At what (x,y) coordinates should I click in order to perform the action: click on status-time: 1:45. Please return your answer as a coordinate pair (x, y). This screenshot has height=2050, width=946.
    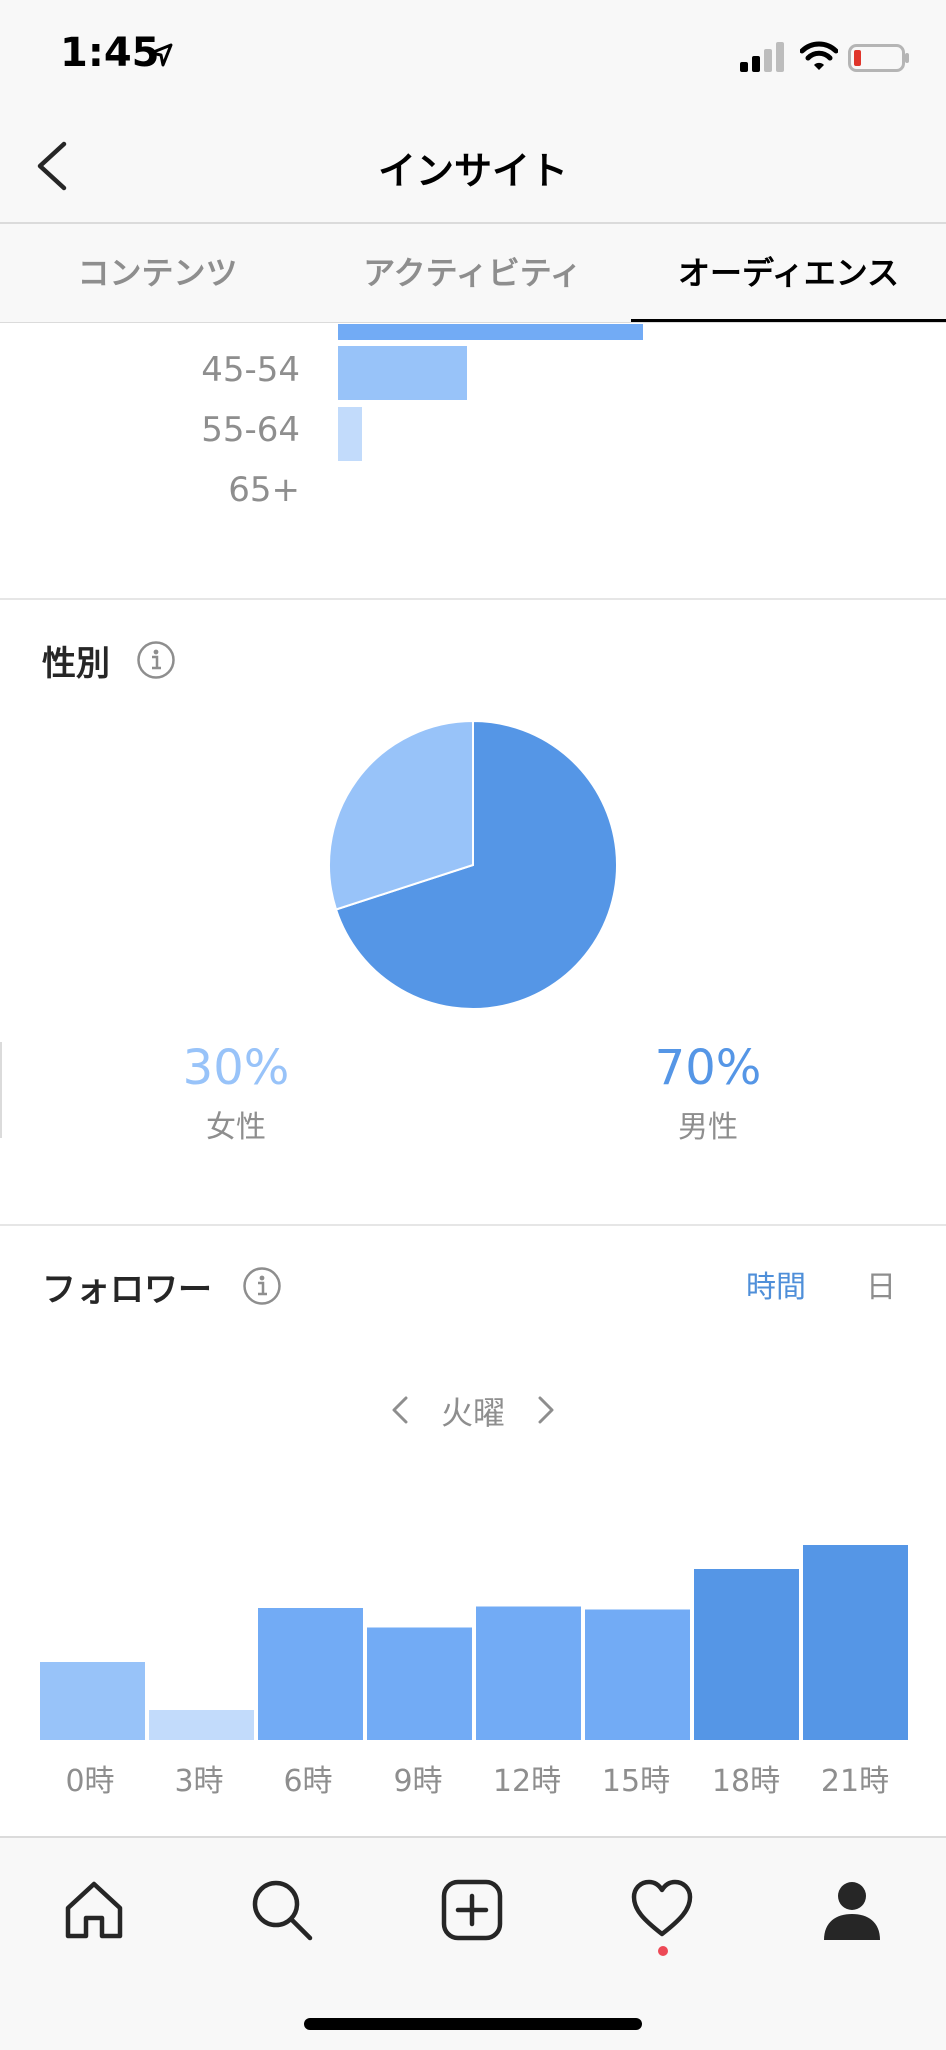
    Looking at the image, I should click on (110, 53).